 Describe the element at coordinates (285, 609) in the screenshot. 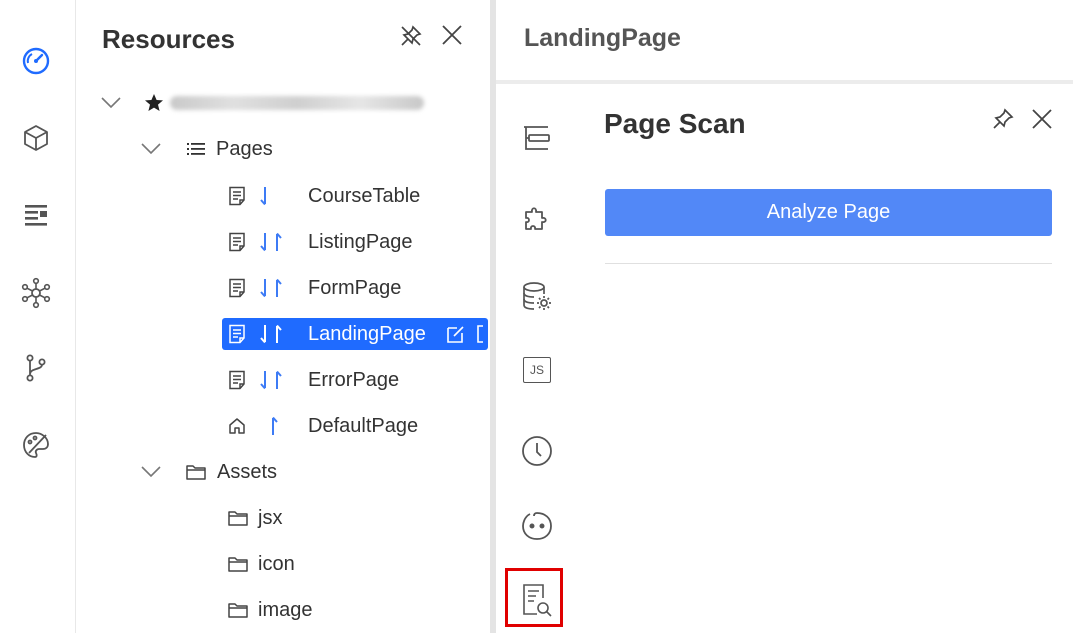

I see `folder-name: image` at that location.